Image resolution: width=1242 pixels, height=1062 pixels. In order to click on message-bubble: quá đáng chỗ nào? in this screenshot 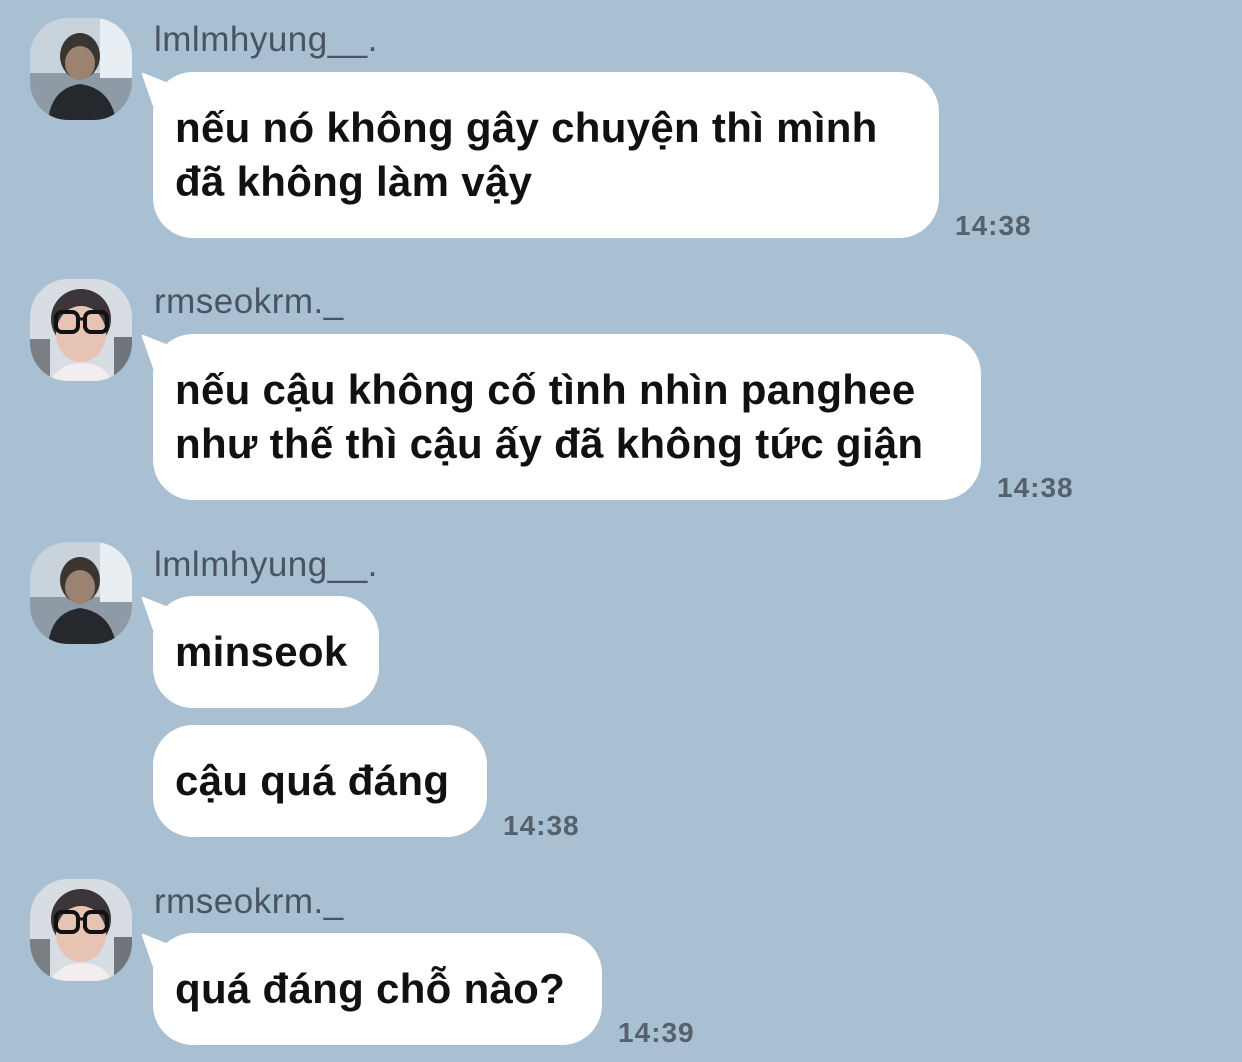, I will do `click(377, 989)`.